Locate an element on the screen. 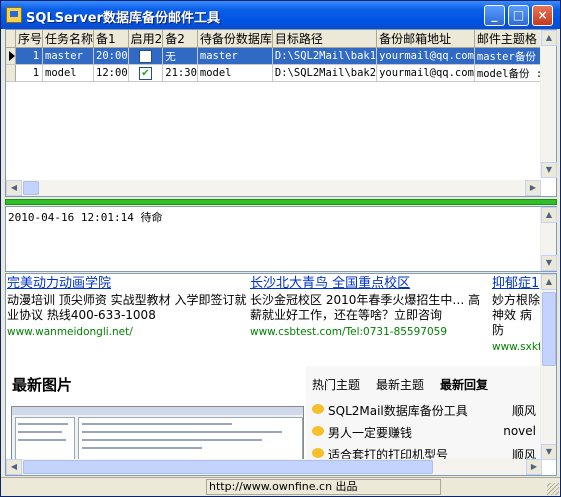 This screenshot has width=561, height=497. tab-new-topics: 最新主题 is located at coordinates (400, 385).